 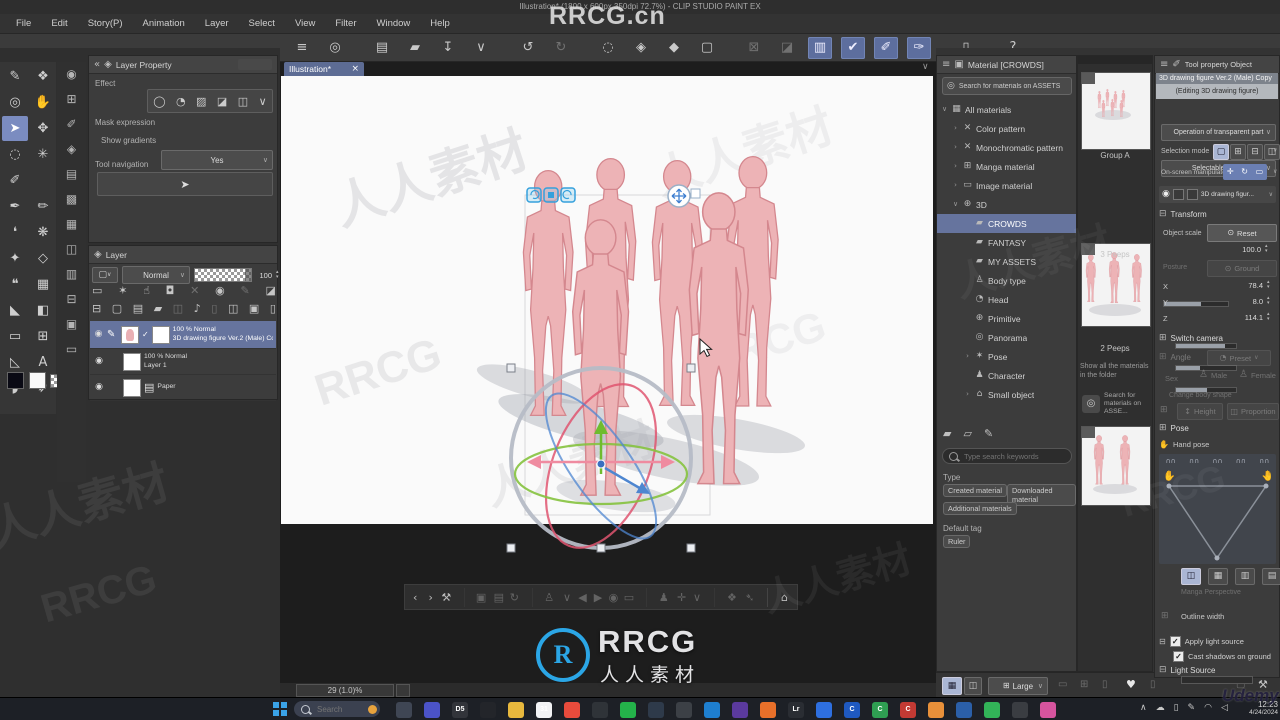 What do you see at coordinates (122, 290) in the screenshot?
I see `combine-icon: ✶` at bounding box center [122, 290].